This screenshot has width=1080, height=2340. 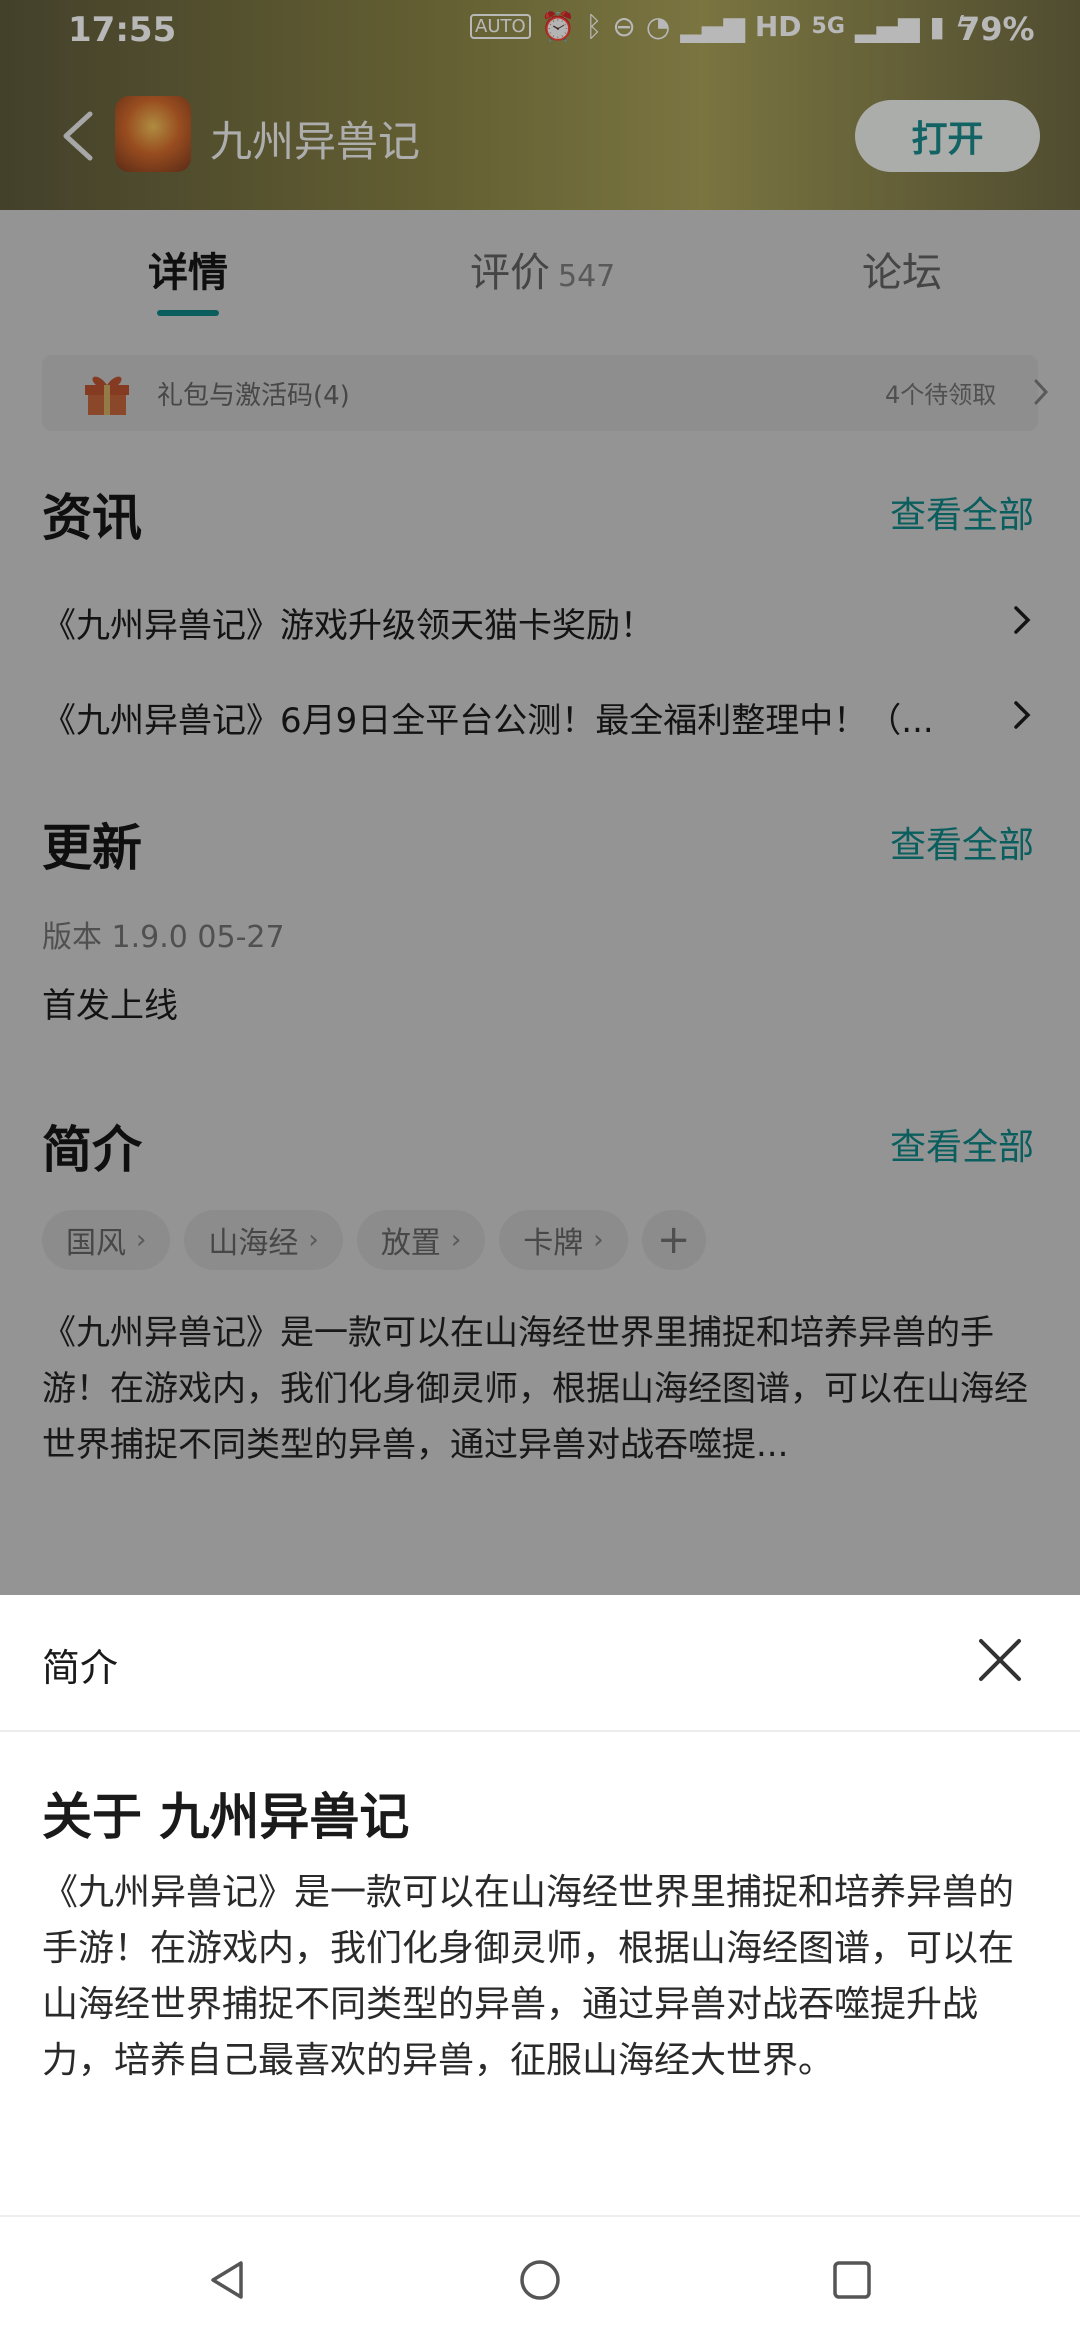 I want to click on sheet-divider, so click(x=540, y=1731).